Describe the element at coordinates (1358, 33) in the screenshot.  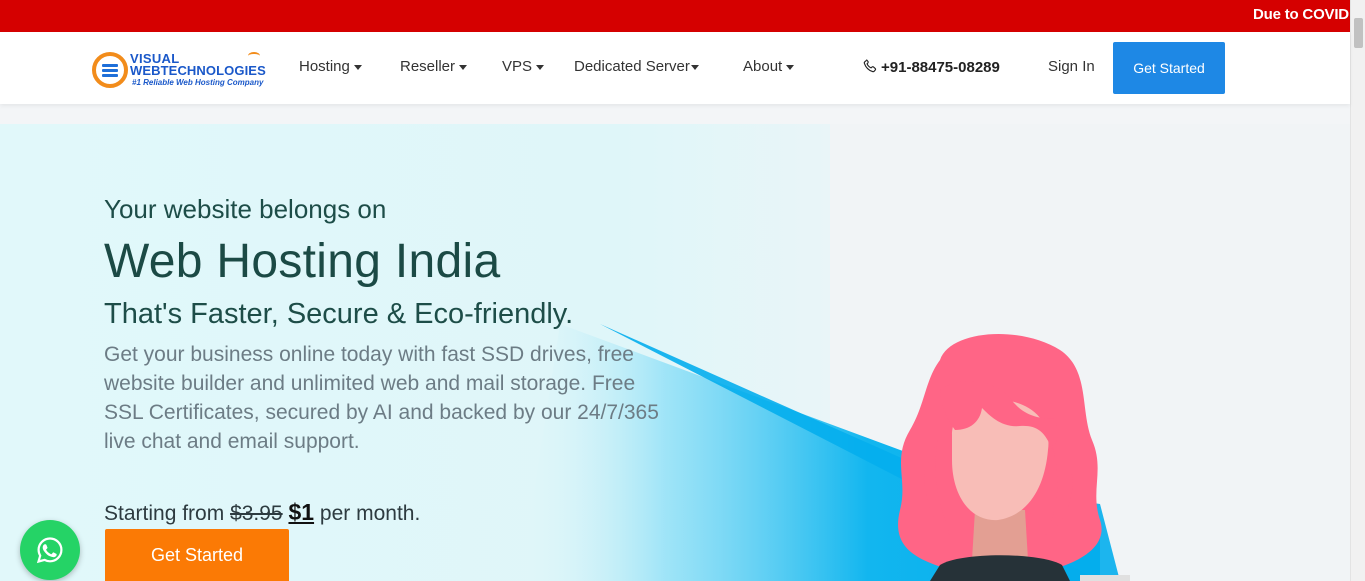
I see `scrollbar-thumb` at that location.